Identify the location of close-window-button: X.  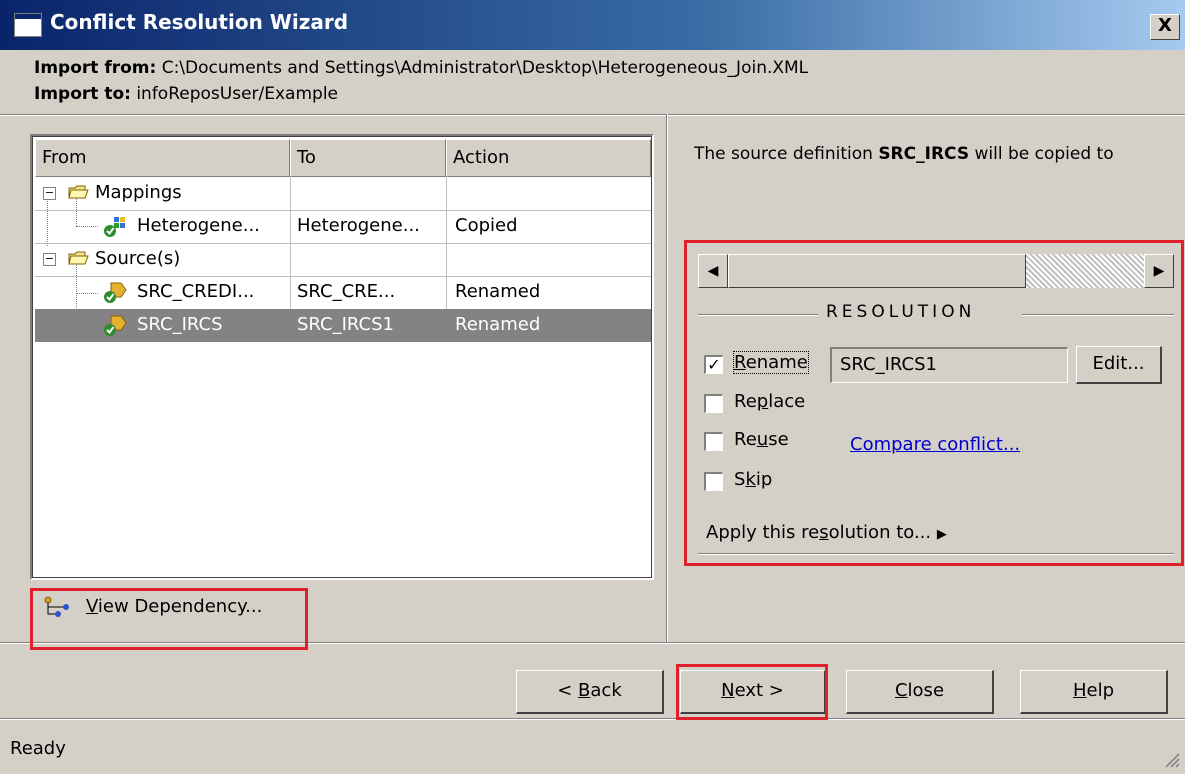
(1165, 27).